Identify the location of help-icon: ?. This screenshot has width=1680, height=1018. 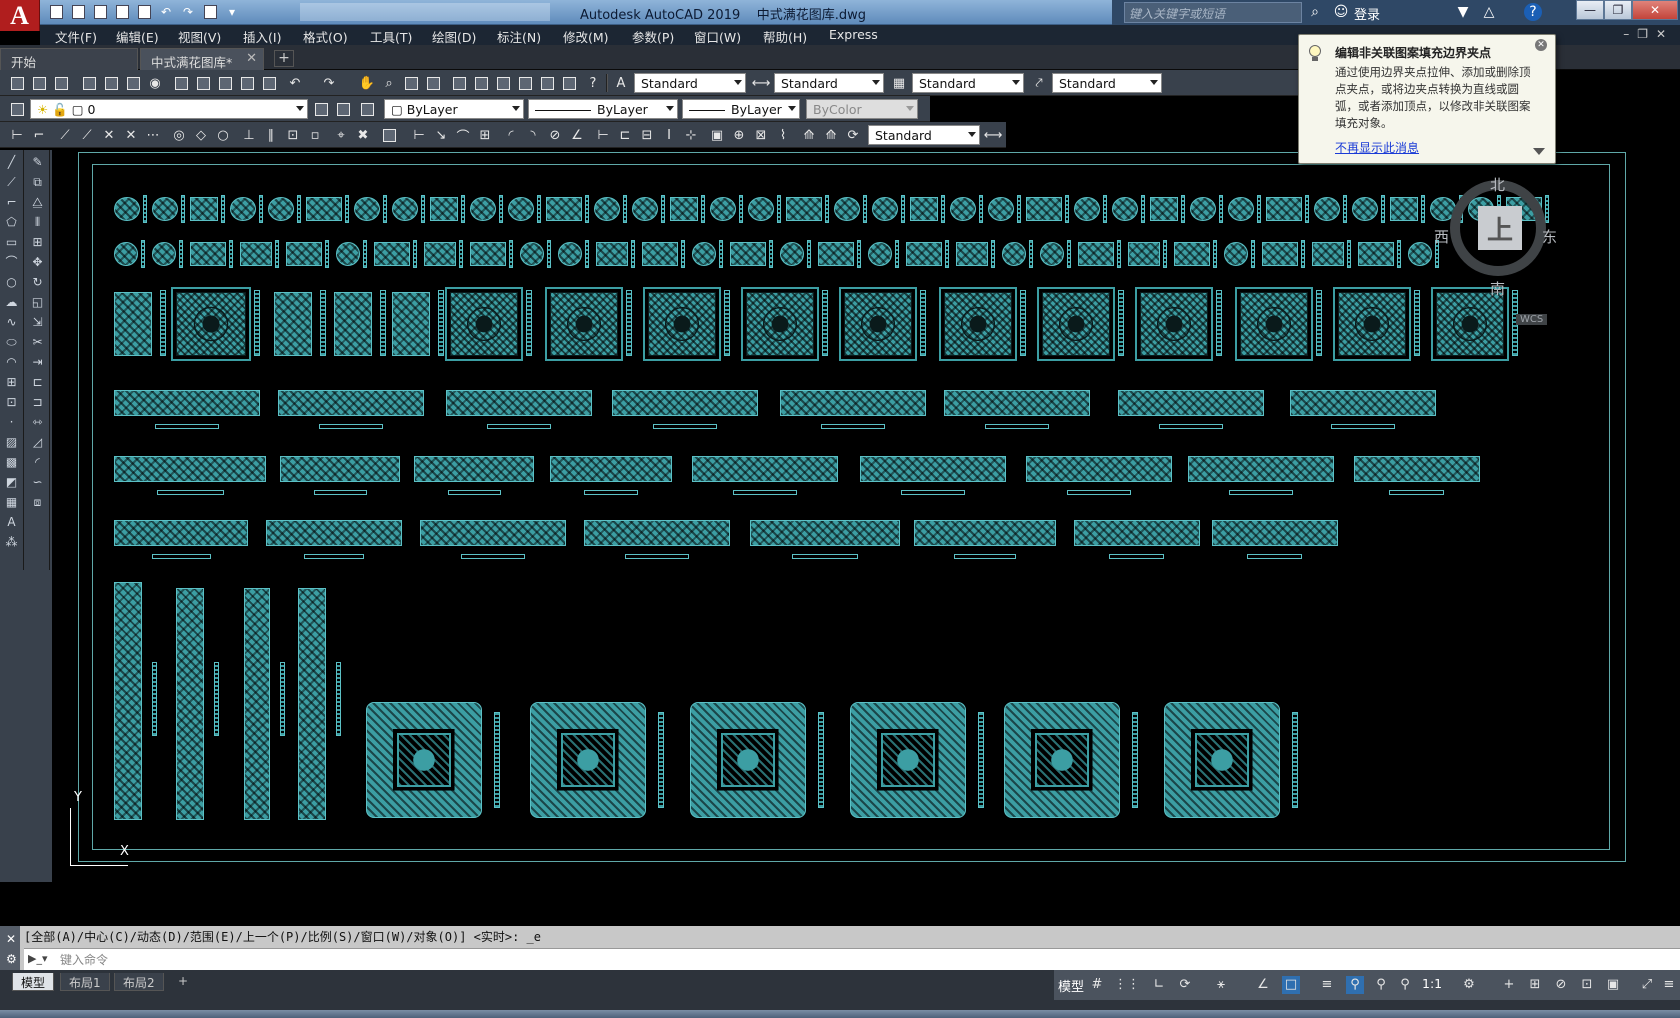
(1533, 12).